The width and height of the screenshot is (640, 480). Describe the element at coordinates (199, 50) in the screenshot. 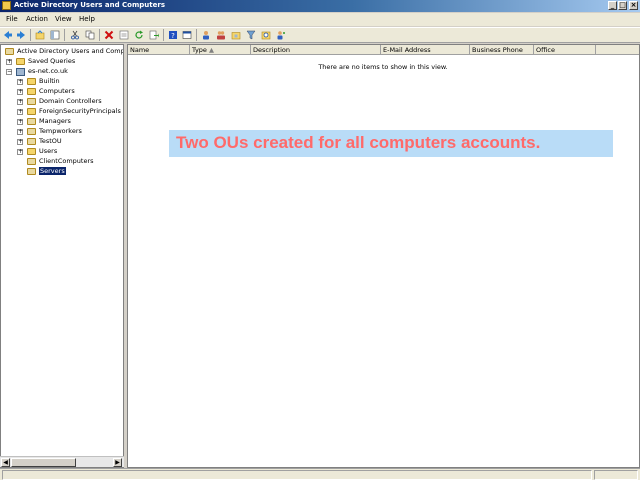

I see `column-header-type-label: Type` at that location.